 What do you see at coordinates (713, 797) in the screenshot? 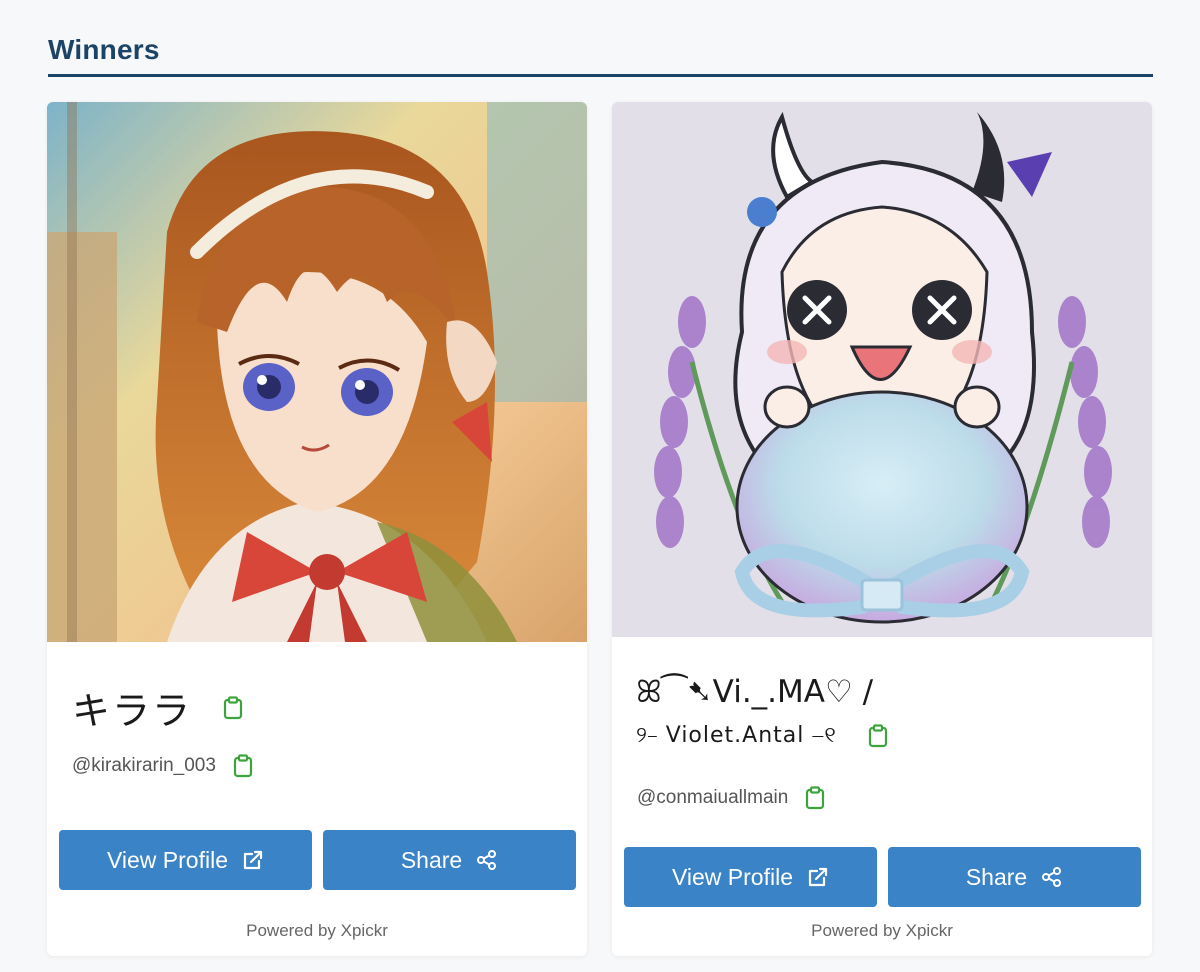
I see `winner-handle: @conmaiuallmain` at bounding box center [713, 797].